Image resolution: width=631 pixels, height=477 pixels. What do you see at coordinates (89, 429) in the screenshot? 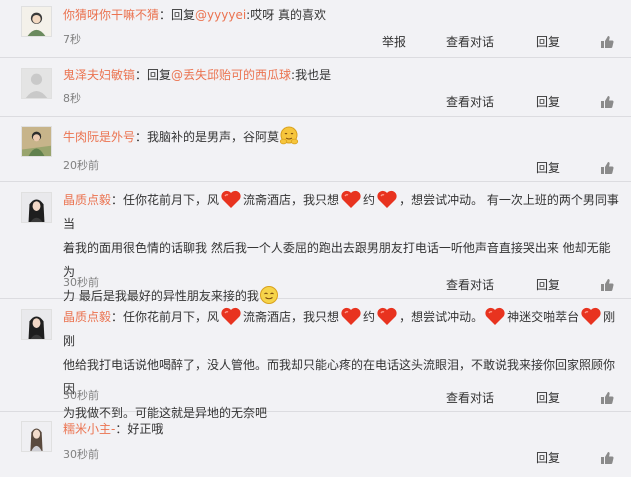
I see `username: 糯米小主-` at bounding box center [89, 429].